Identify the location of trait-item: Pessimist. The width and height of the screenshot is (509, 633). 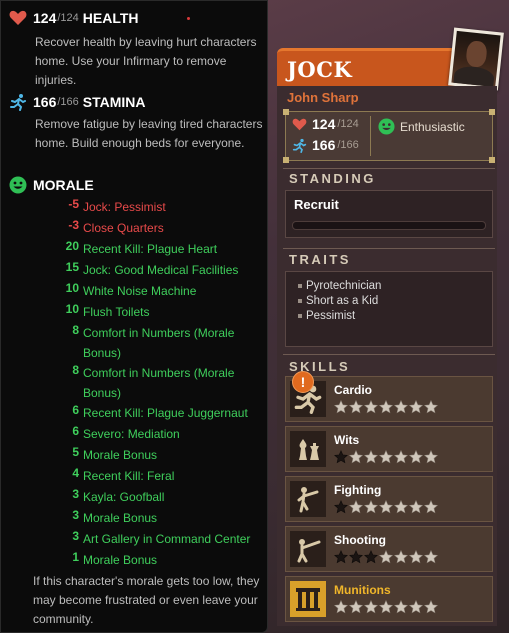
(326, 316).